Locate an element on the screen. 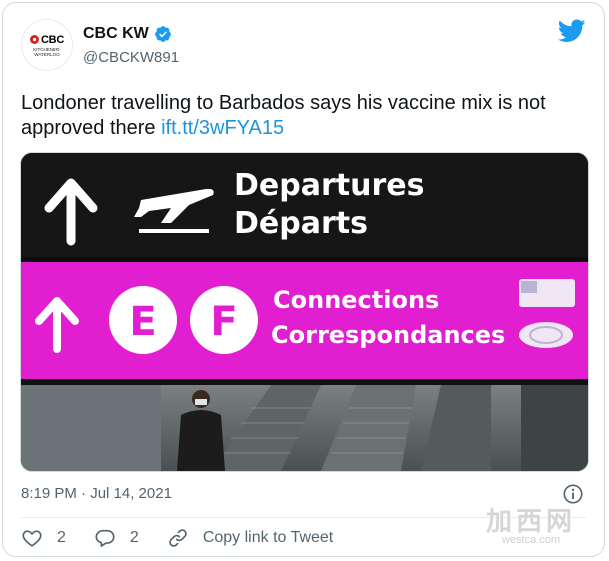 Image resolution: width=609 pixels, height=561 pixels. reply-icon is located at coordinates (105, 538).